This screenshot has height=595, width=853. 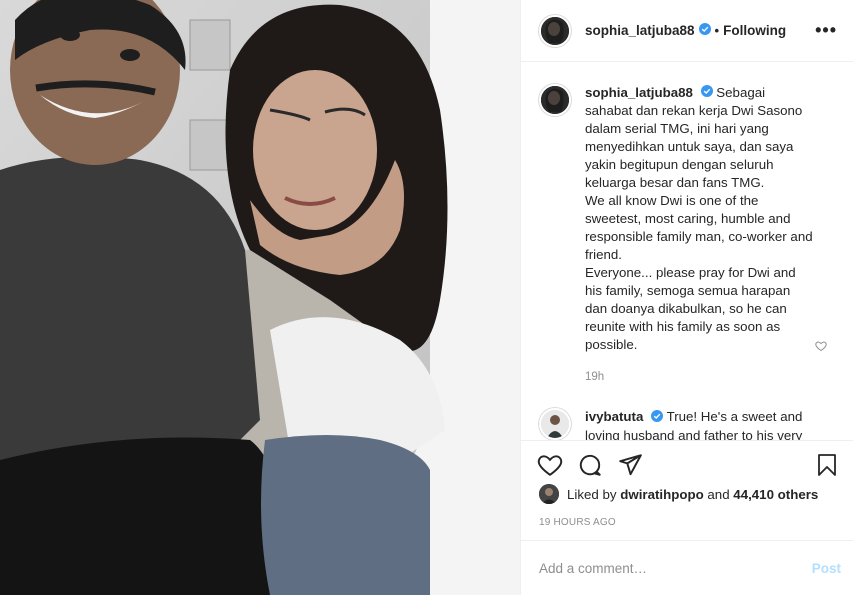 I want to click on comment-like-icon, so click(x=821, y=347).